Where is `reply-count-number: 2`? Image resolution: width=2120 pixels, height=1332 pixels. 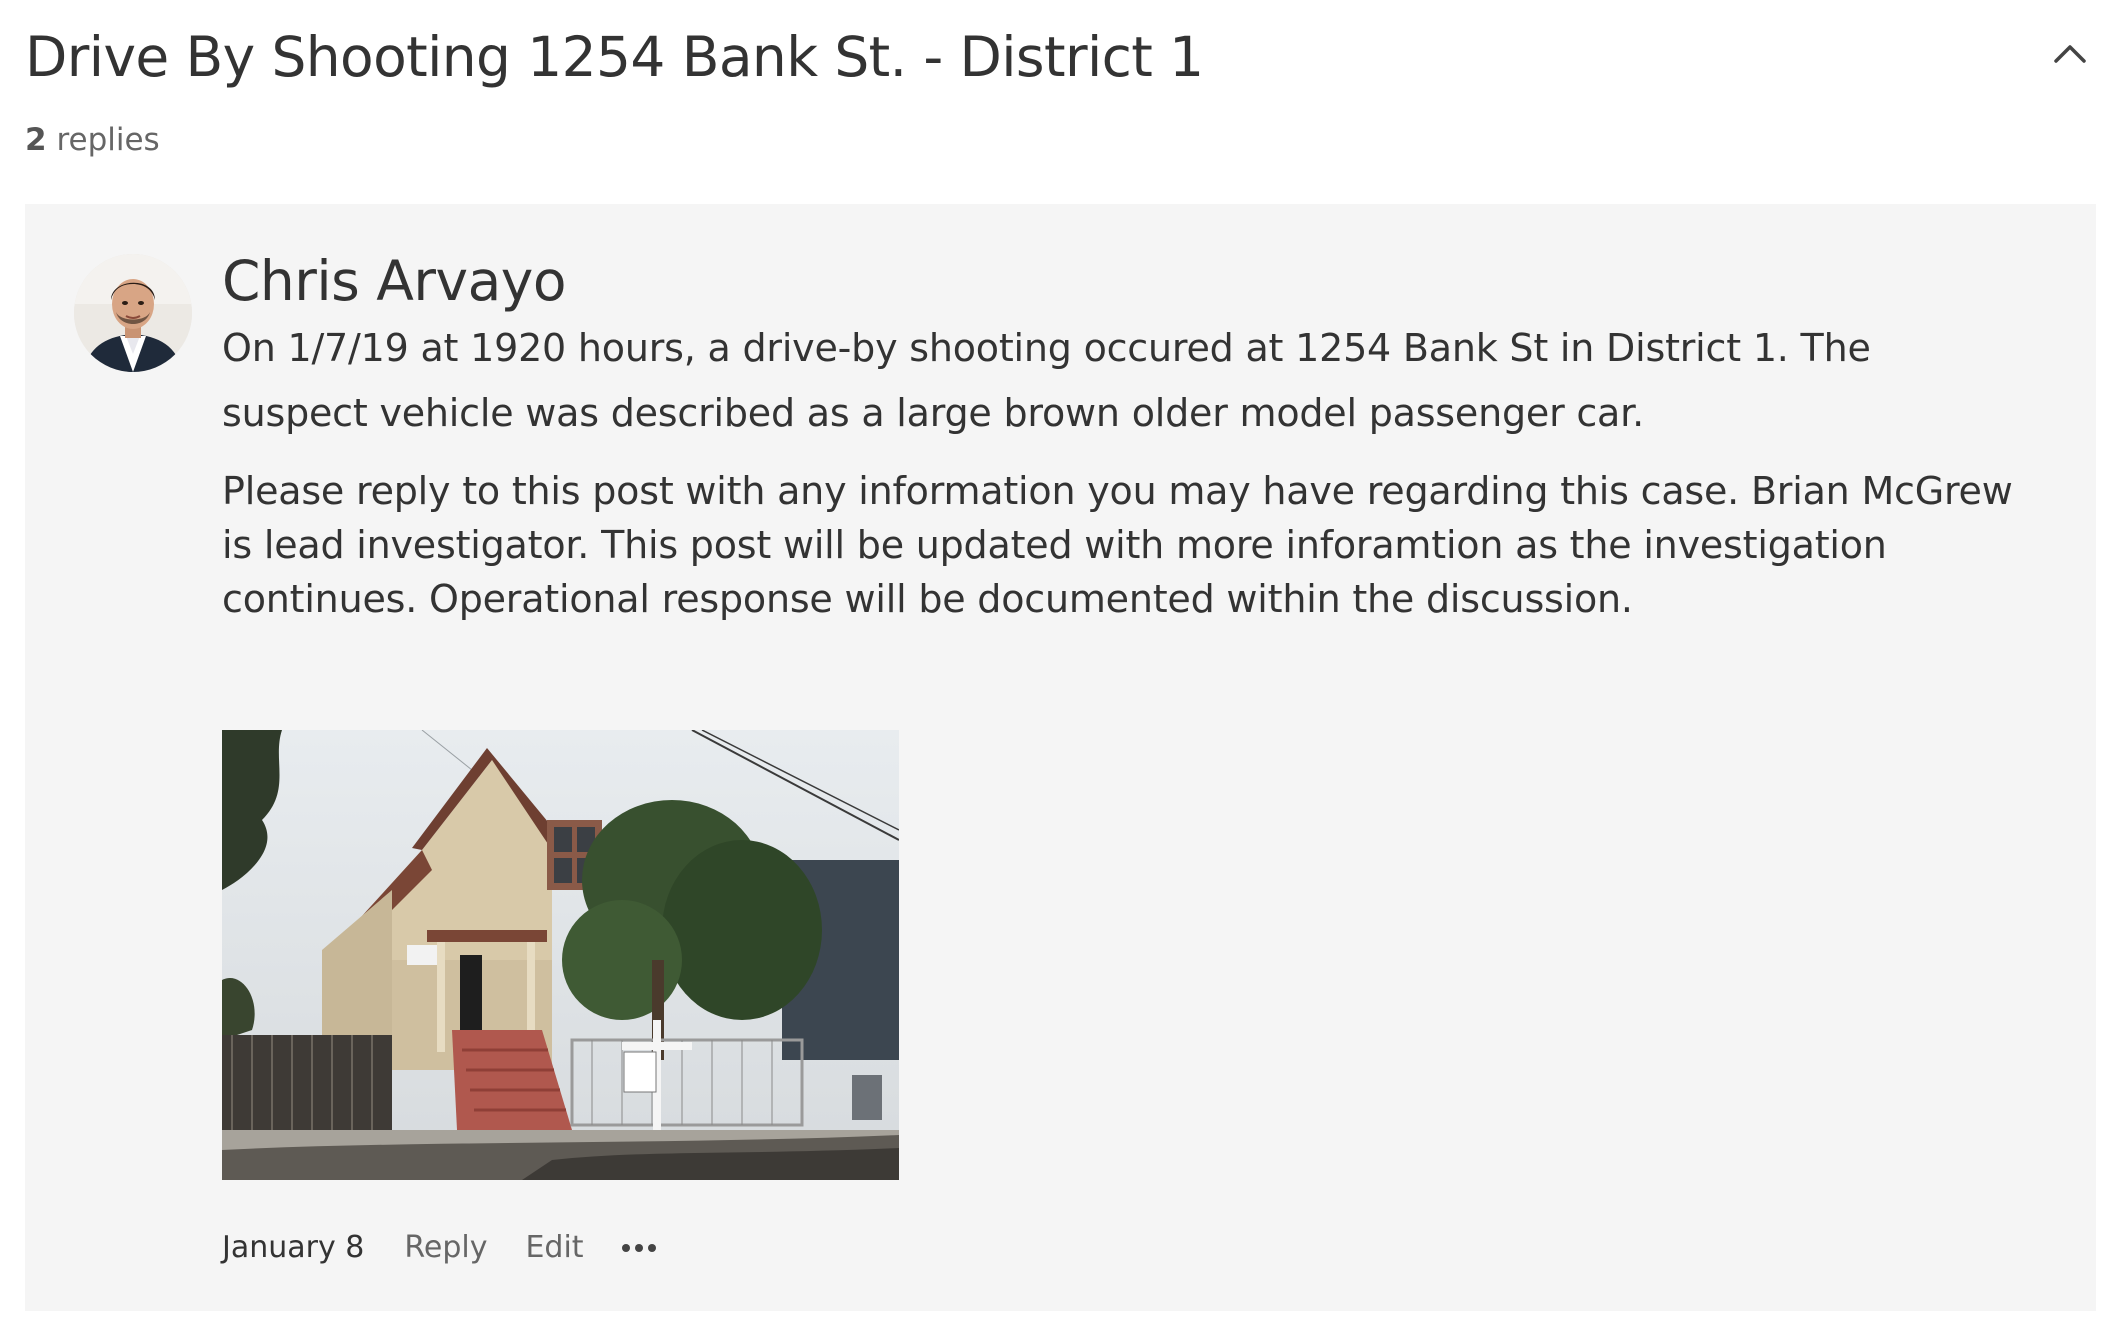
reply-count-number: 2 is located at coordinates (36, 140).